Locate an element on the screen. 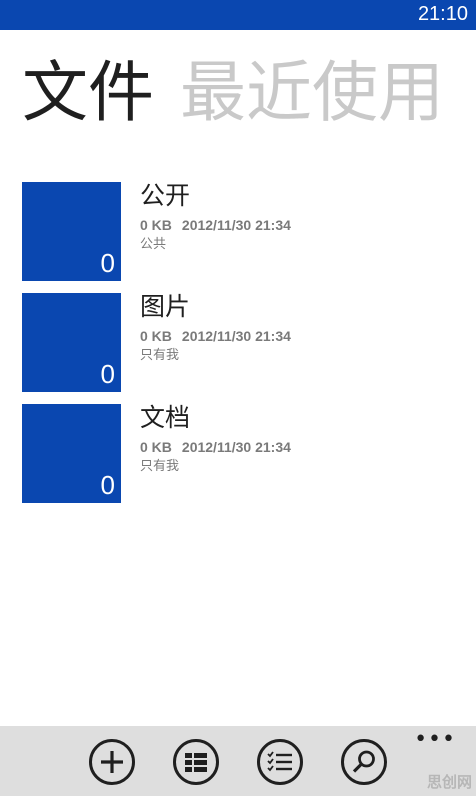 The height and width of the screenshot is (796, 476). watermark-logo: 思创网 is located at coordinates (449, 782).